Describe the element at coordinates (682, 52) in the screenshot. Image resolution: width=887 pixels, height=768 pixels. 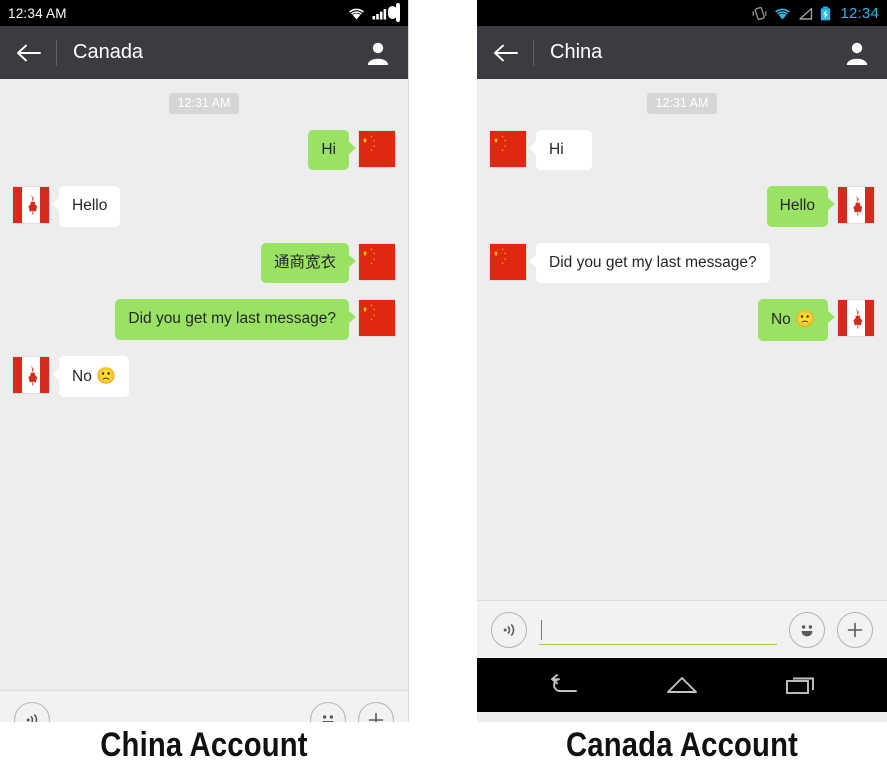
I see `app-bar: China` at that location.